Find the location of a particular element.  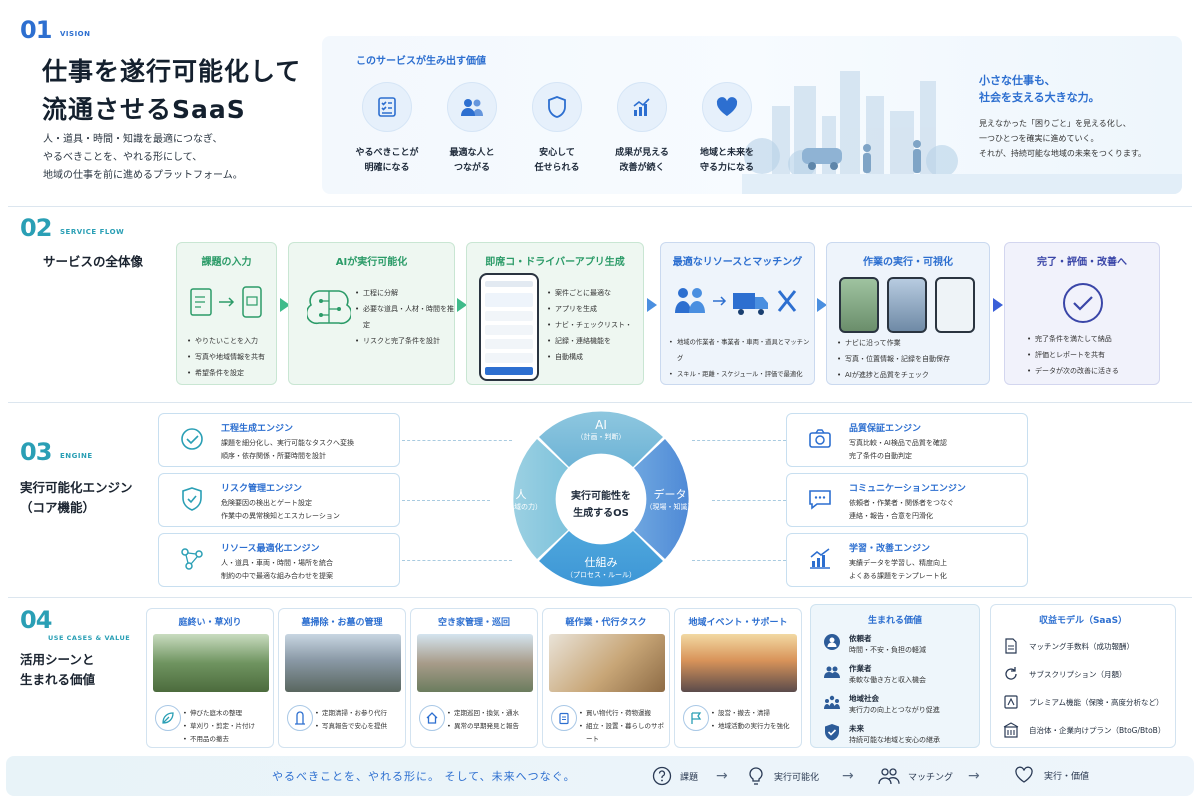

footer-step-value: 実行・価値 is located at coordinates (1051, 775).